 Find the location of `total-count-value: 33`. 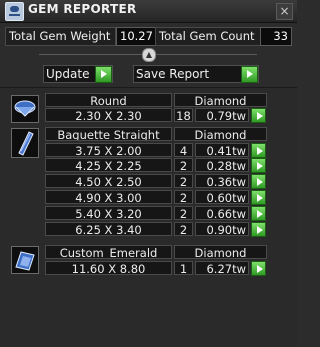

total-count-value: 33 is located at coordinates (276, 36).